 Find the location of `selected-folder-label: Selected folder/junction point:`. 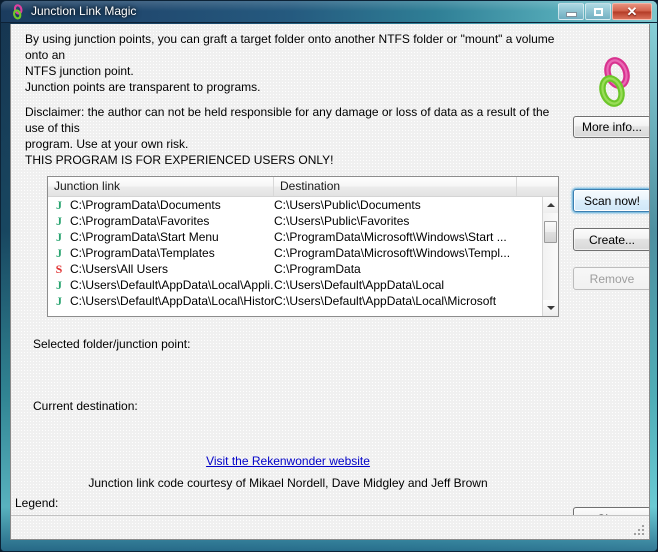

selected-folder-label: Selected folder/junction point: is located at coordinates (112, 344).